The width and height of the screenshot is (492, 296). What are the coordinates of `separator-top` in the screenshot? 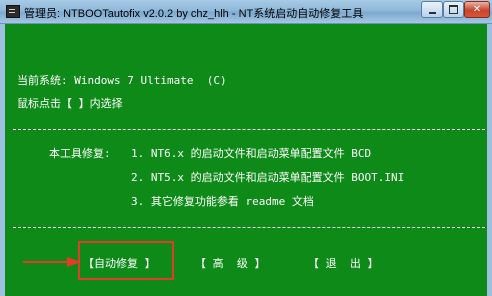 It's located at (249, 129).